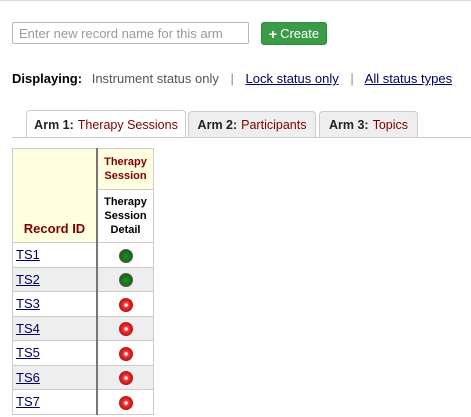  I want to click on record-id-header: Record ID, so click(55, 195).